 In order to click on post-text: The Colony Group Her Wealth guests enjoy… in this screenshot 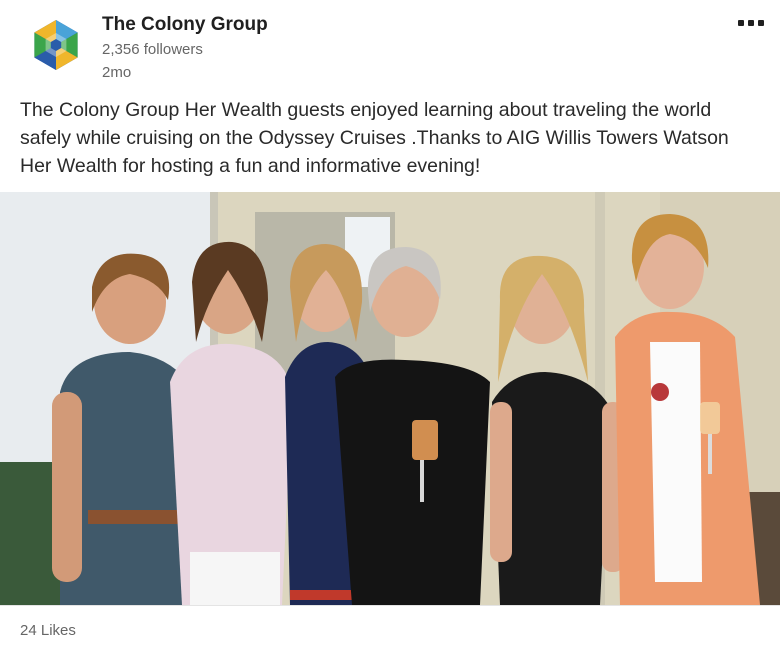, I will do `click(374, 138)`.